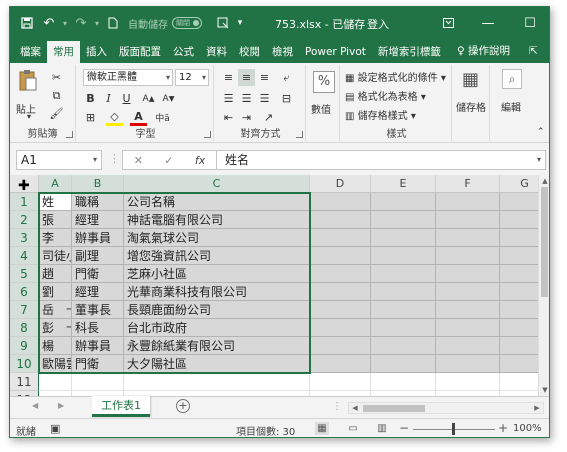 This screenshot has height=452, width=567. Describe the element at coordinates (126, 98) in the screenshot. I see `underline-icon: U` at that location.